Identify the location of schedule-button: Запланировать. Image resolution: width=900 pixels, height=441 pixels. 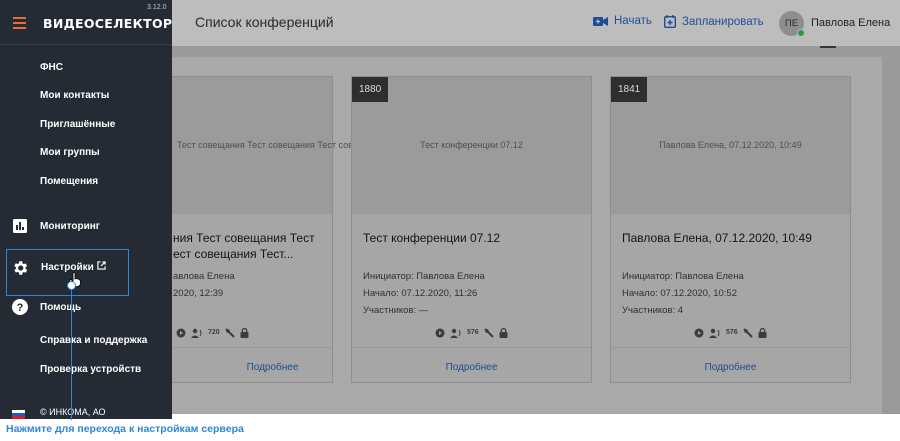
(714, 21).